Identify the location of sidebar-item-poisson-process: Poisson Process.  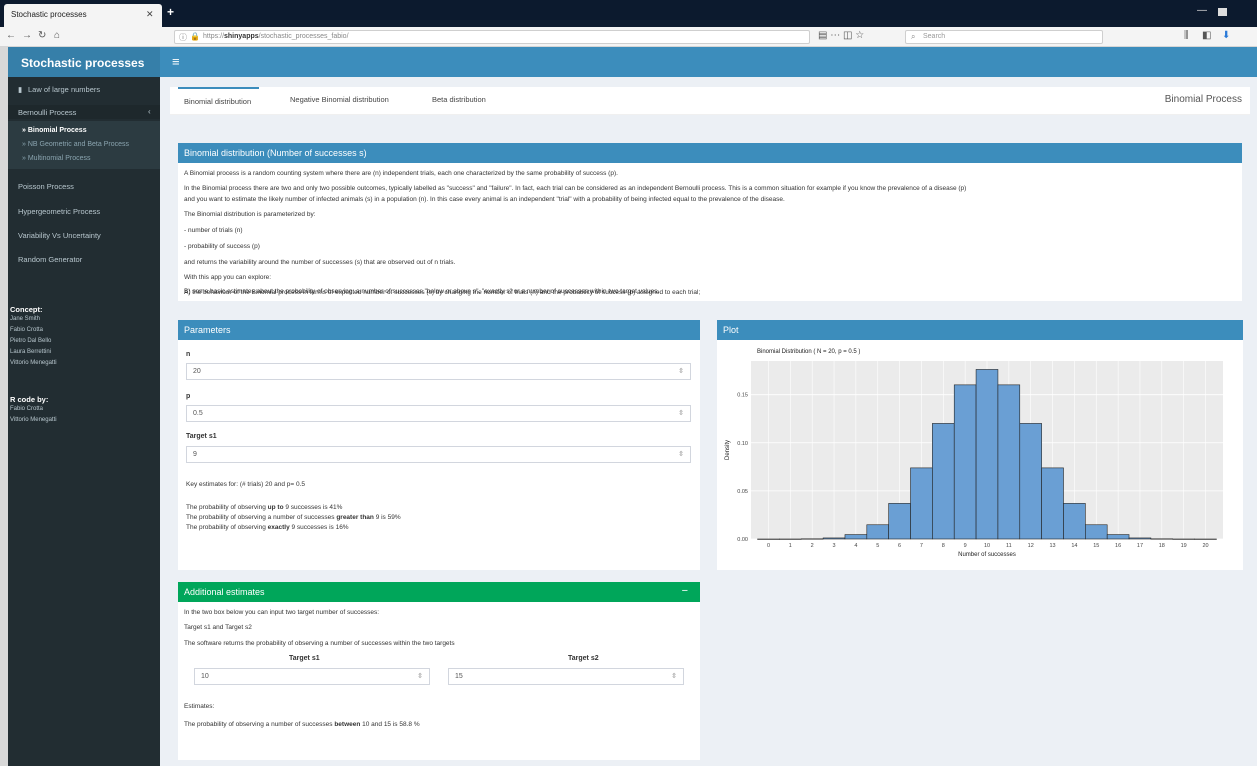
(84, 186).